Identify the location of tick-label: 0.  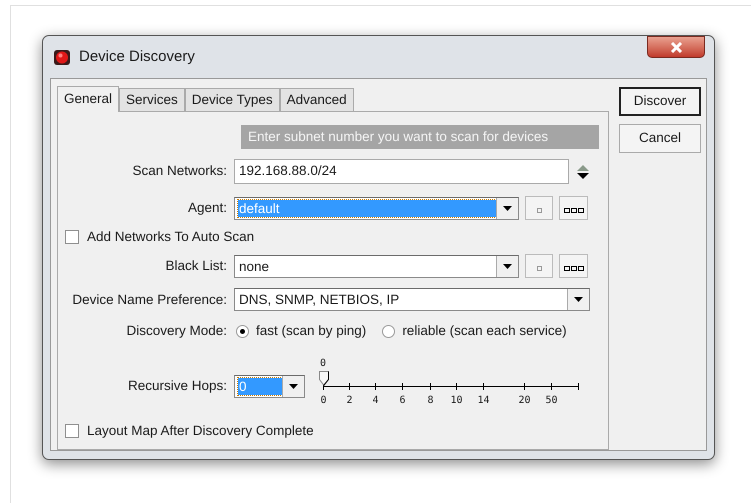
(323, 401).